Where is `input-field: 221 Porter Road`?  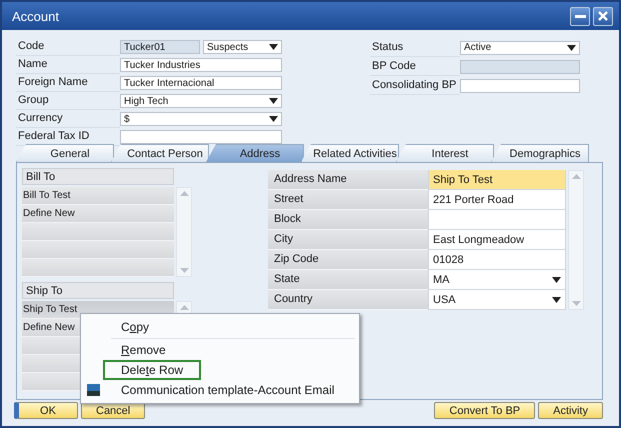
input-field: 221 Porter Road is located at coordinates (497, 200).